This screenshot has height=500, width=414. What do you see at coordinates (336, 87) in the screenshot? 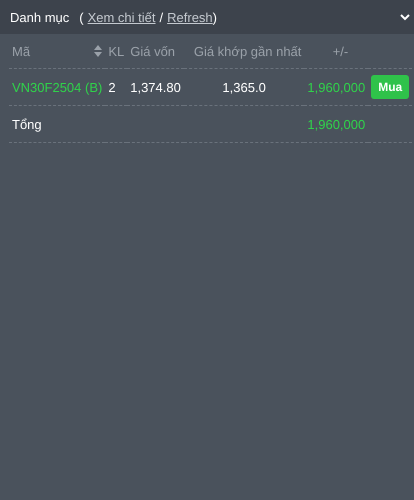
I see `profit-loss-cell: 1,960,000` at bounding box center [336, 87].